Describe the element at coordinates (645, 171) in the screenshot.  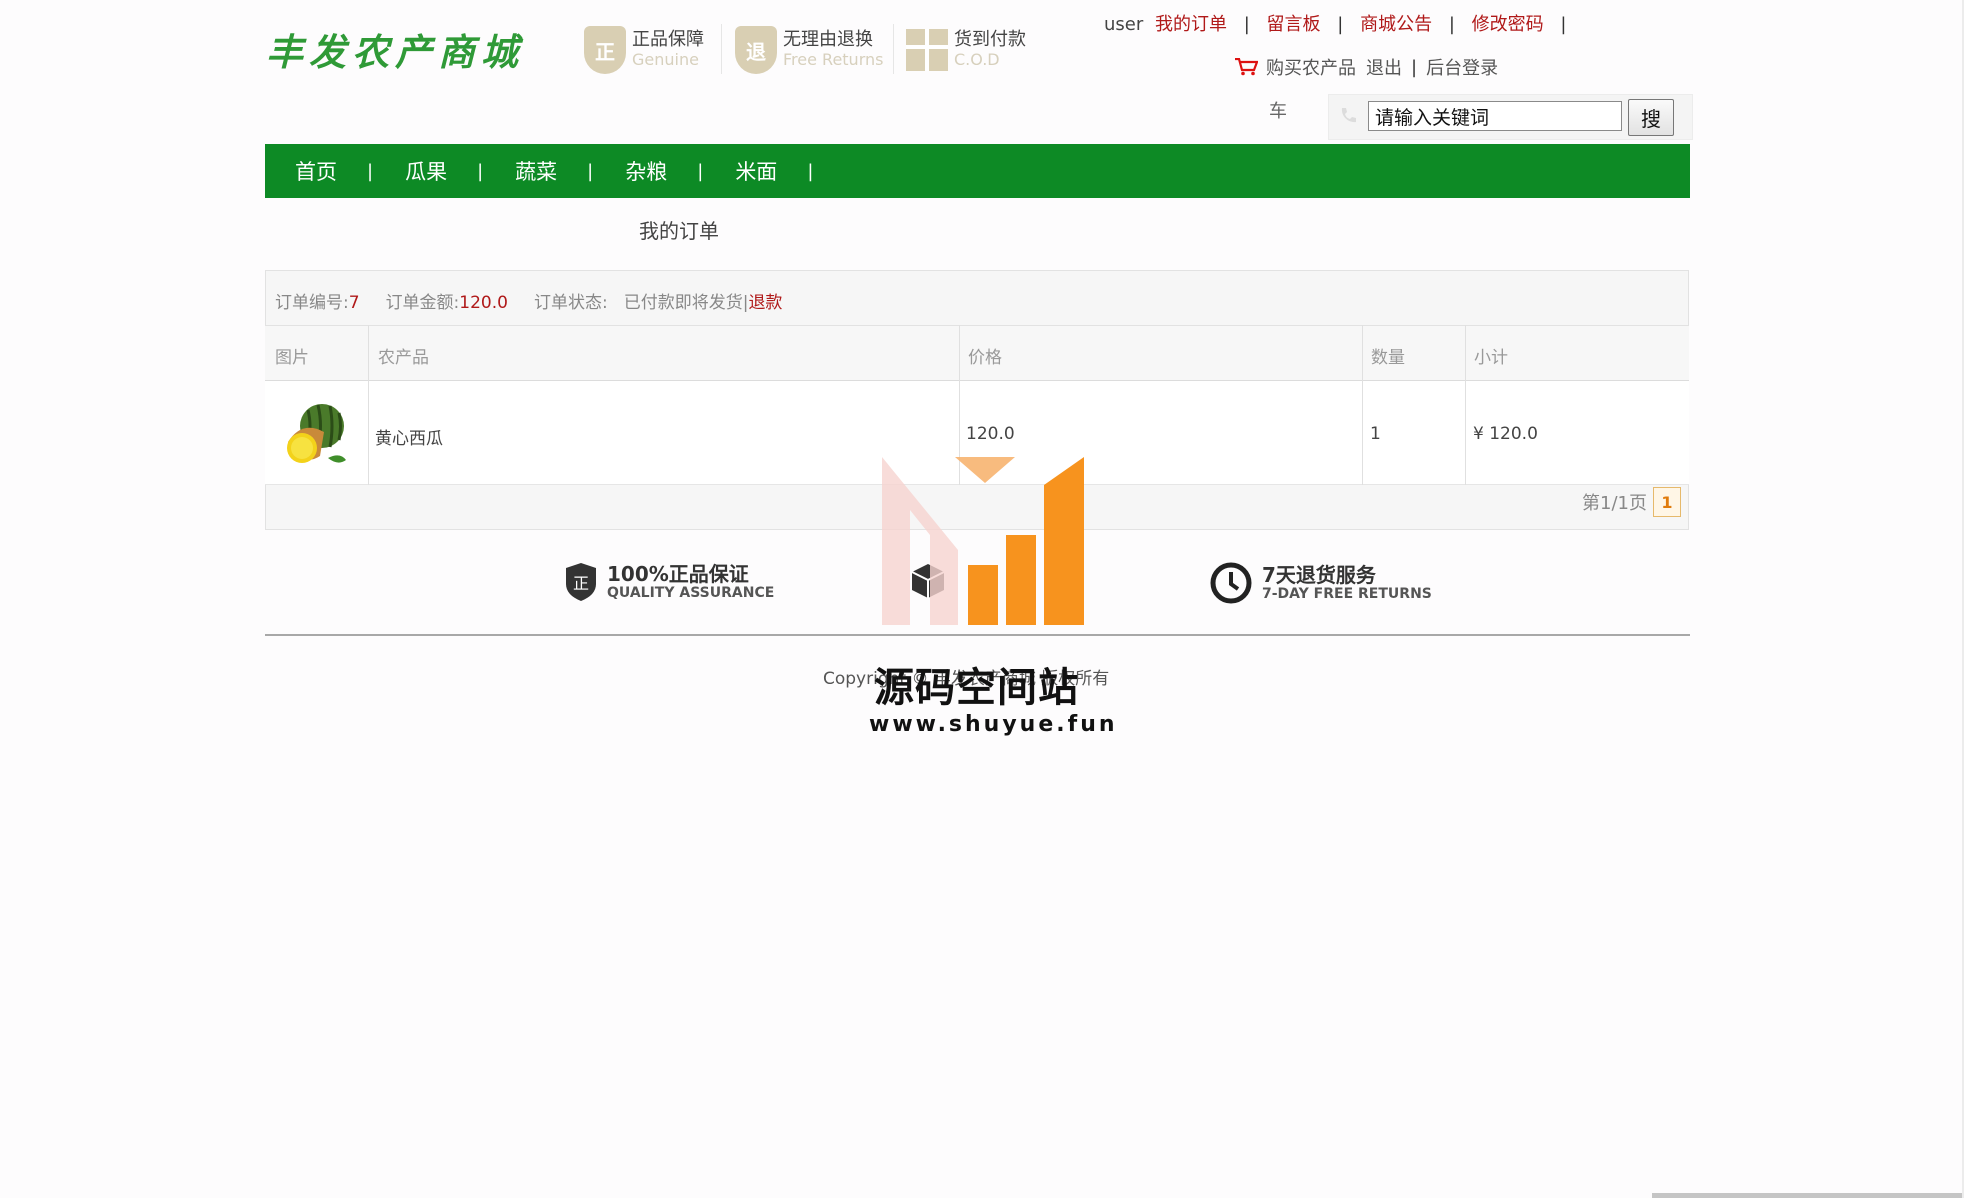
I see `nav-item-grains: 杂粮` at that location.